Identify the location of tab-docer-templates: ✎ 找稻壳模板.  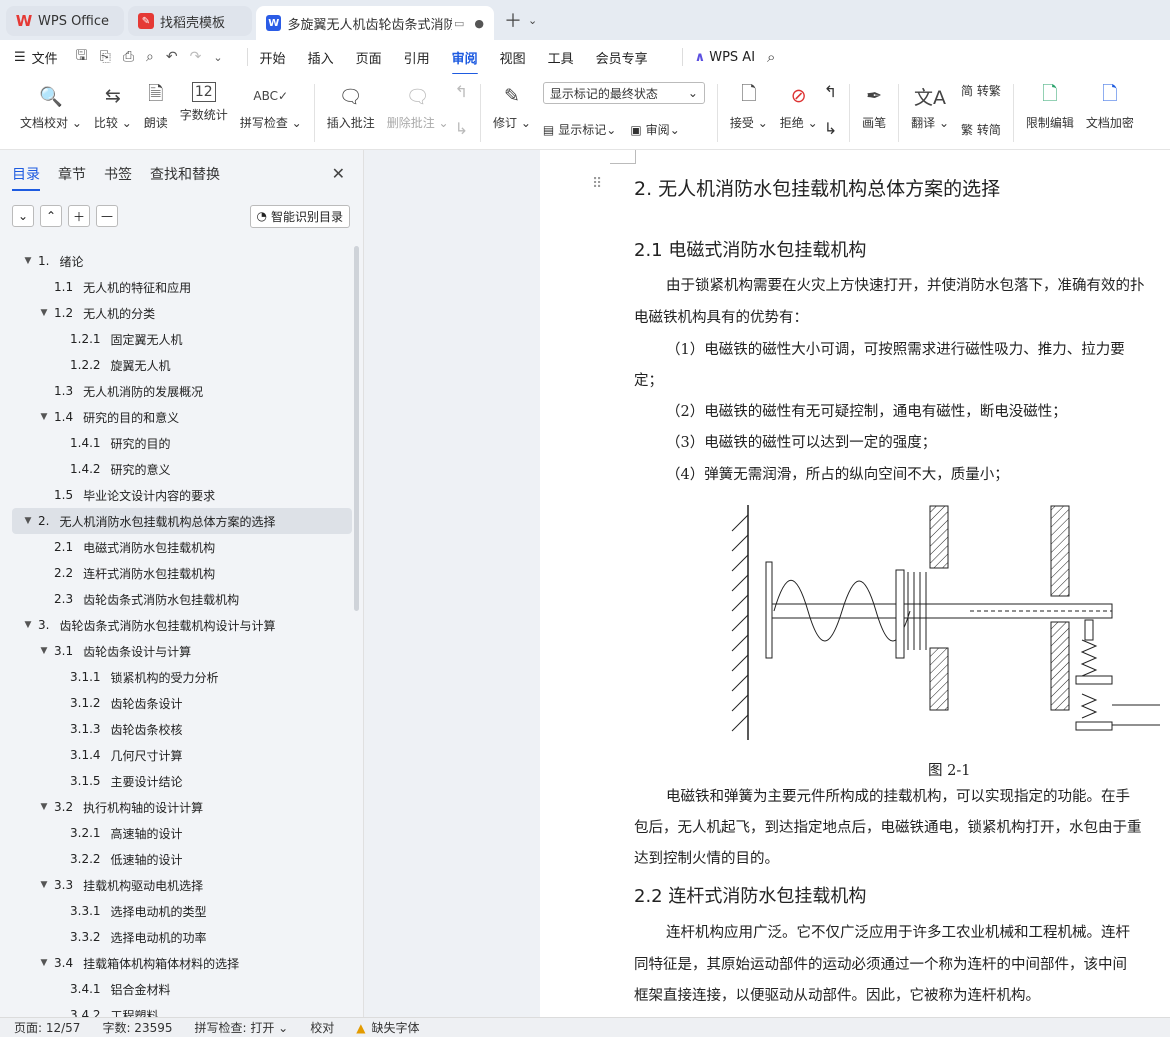
(190, 21).